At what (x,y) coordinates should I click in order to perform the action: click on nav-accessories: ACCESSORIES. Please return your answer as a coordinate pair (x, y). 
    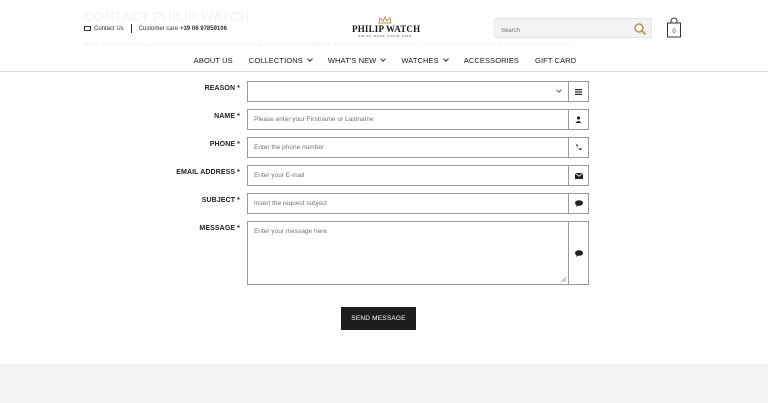
    Looking at the image, I should click on (491, 60).